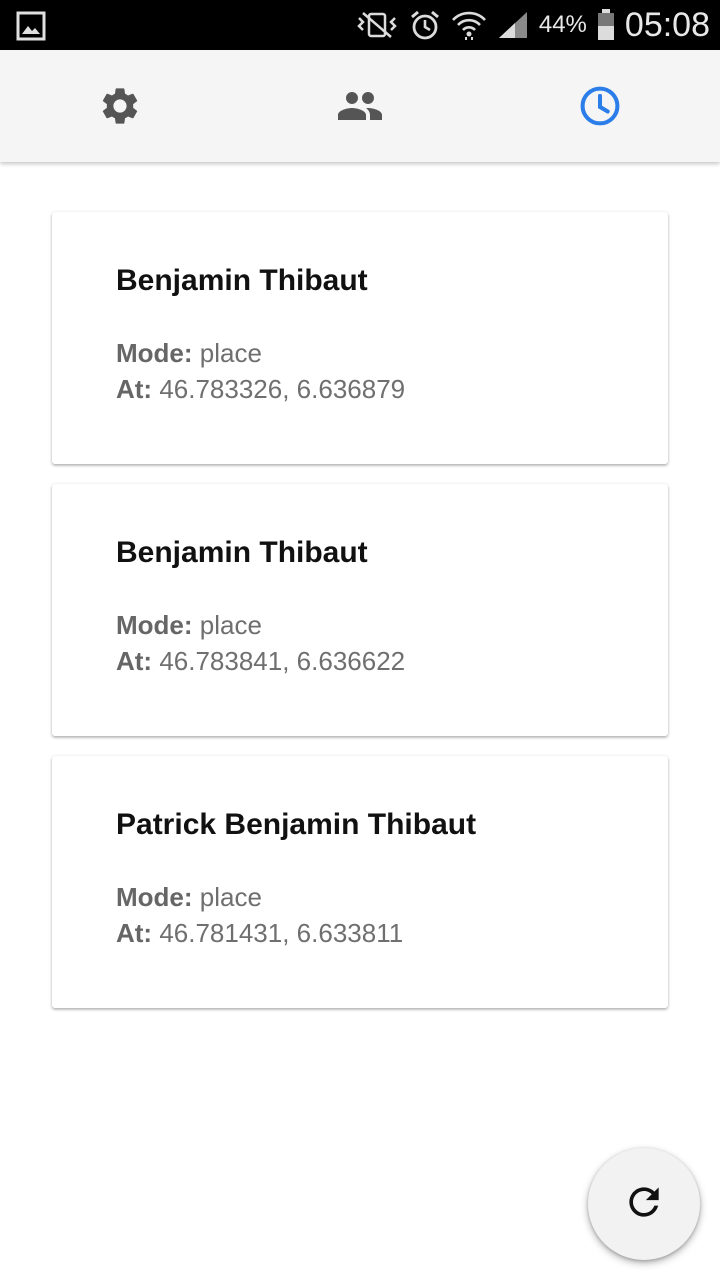 The image size is (720, 1280). I want to click on status-bar: 44% 05:08, so click(360, 25).